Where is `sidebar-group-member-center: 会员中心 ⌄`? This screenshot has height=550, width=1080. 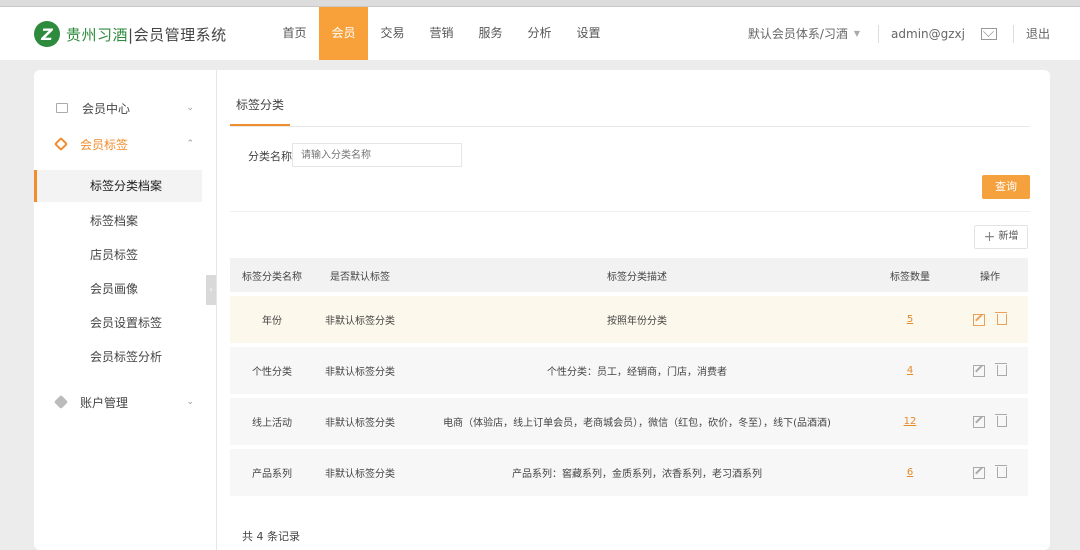
sidebar-group-member-center: 会员中心 ⌄ is located at coordinates (125, 108).